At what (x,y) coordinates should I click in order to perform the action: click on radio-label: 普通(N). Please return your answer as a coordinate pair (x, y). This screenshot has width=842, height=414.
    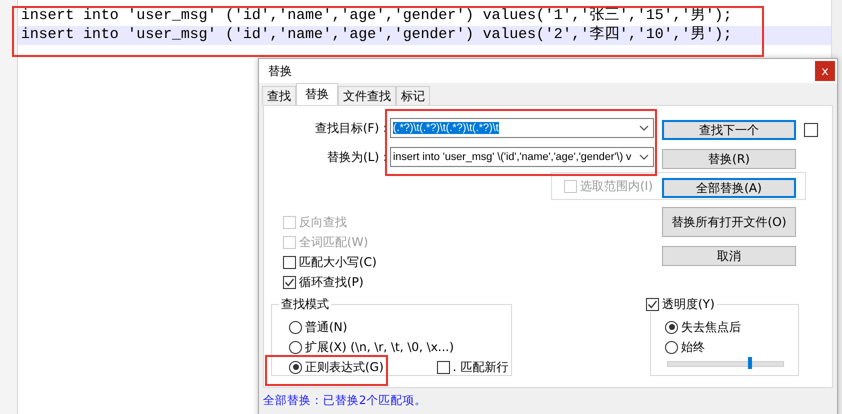
    Looking at the image, I should click on (326, 327).